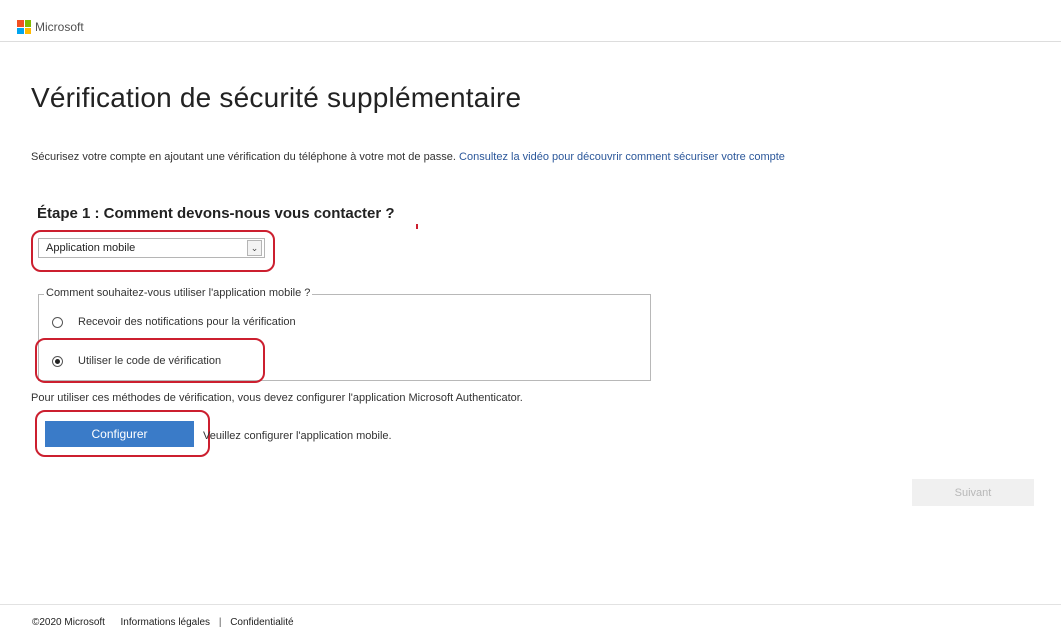 Image resolution: width=1061 pixels, height=632 pixels. Describe the element at coordinates (24, 27) in the screenshot. I see `microsoft-logo-icon` at that location.